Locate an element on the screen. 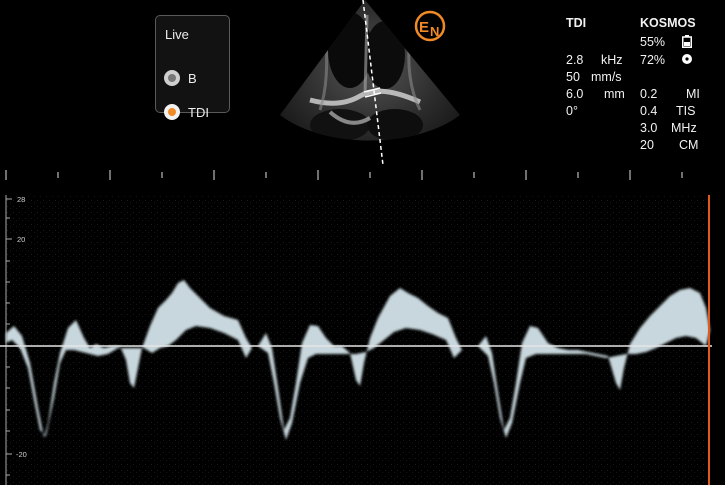 The image size is (725, 485). mode-b-label: B is located at coordinates (192, 78).